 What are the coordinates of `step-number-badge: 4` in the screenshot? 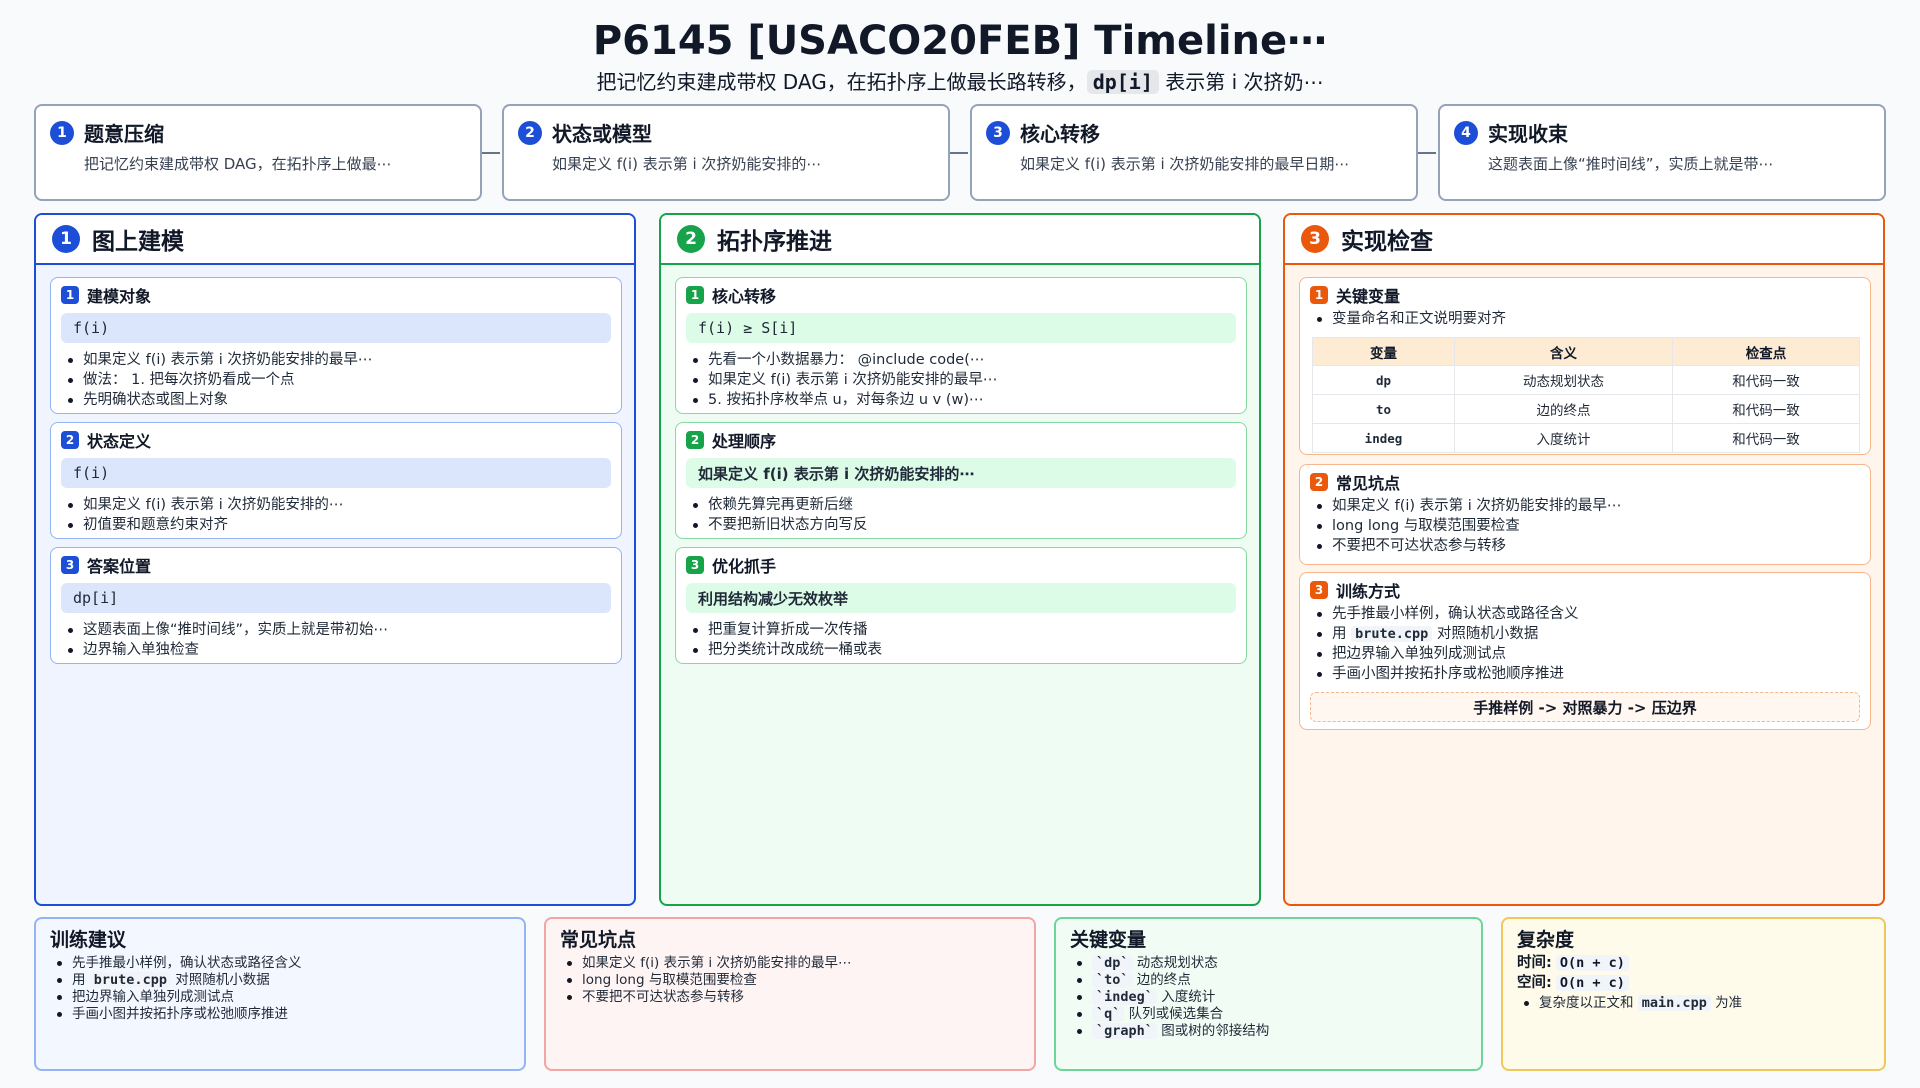 It's located at (1466, 132).